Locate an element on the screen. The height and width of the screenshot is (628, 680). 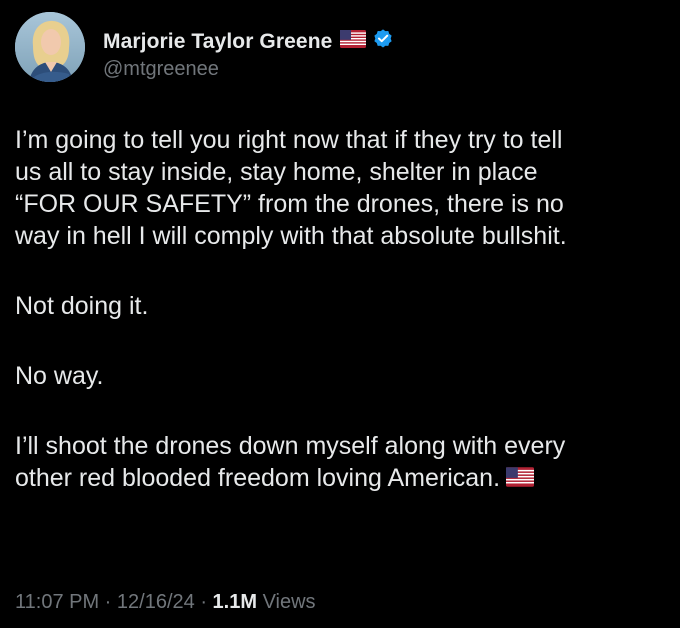
author-name-row: Marjorie Taylor Greene is located at coordinates (248, 41).